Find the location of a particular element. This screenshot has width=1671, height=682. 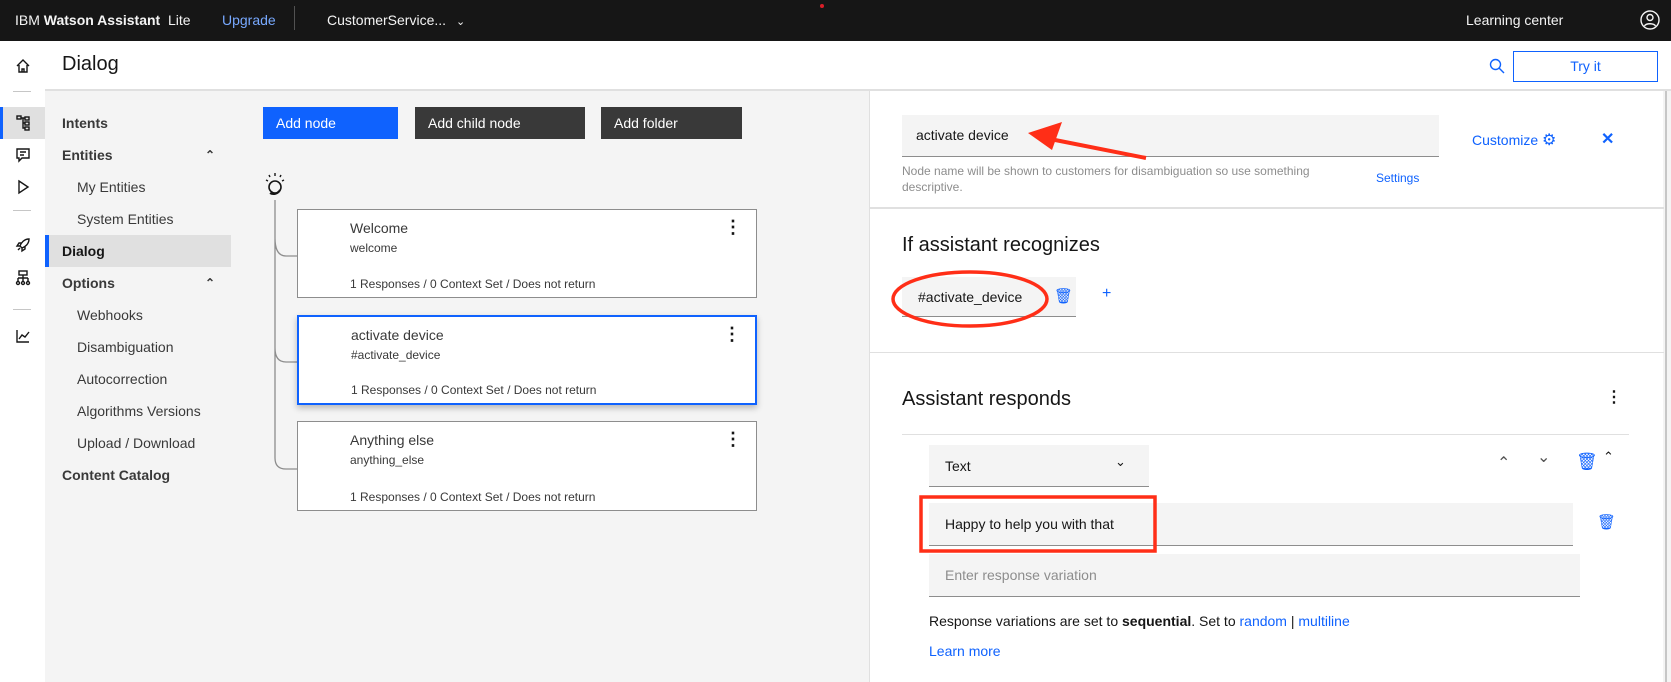

nav-autocorrection: Autocorrection is located at coordinates (138, 379).